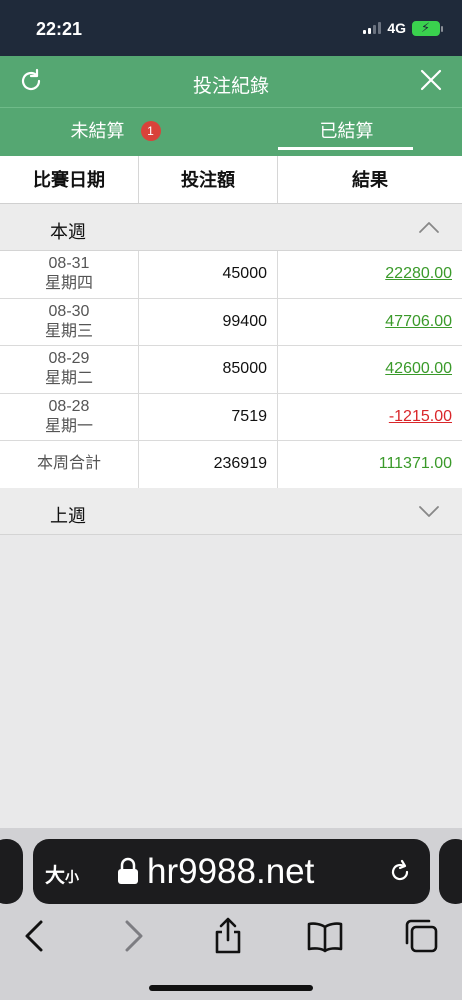 This screenshot has height=1000, width=462. I want to click on page-header: 投注紀錄, so click(231, 81).